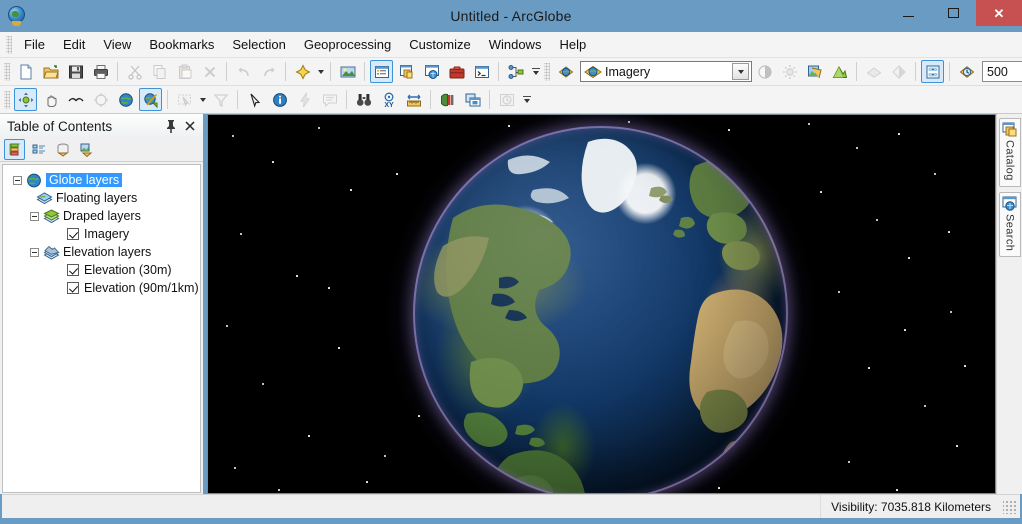 This screenshot has width=1022, height=524. What do you see at coordinates (25, 99) in the screenshot?
I see `navigate-button` at bounding box center [25, 99].